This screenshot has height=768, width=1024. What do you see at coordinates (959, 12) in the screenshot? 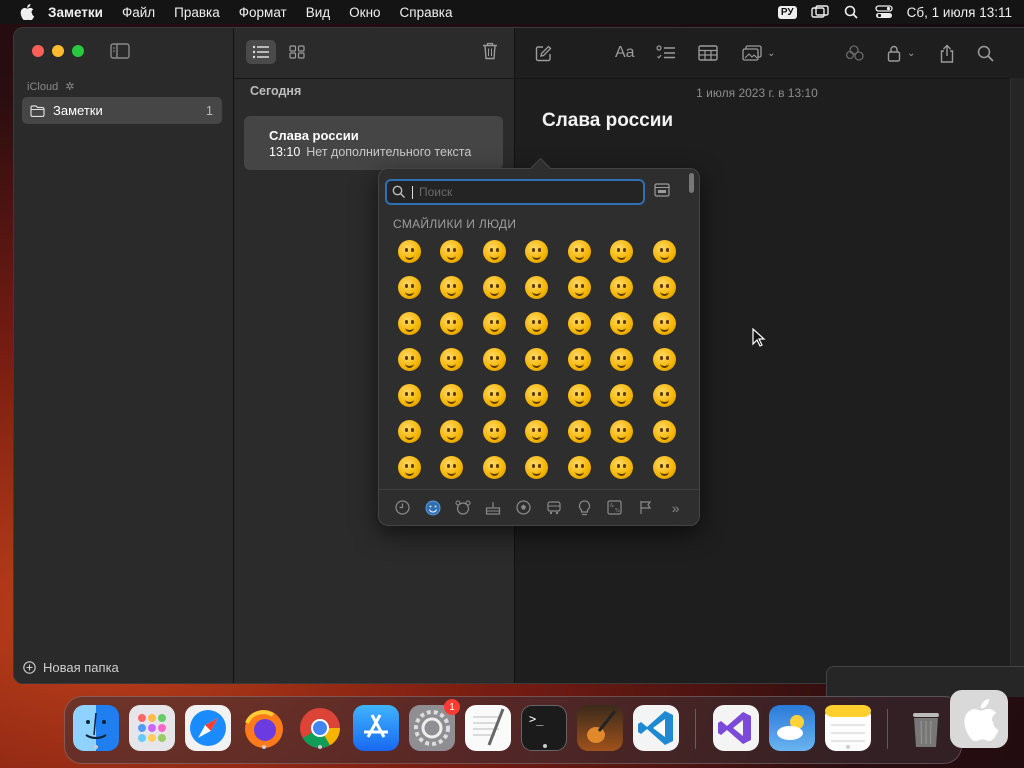
I see `menubar-clock: Сб, 1 июля 13:11` at bounding box center [959, 12].